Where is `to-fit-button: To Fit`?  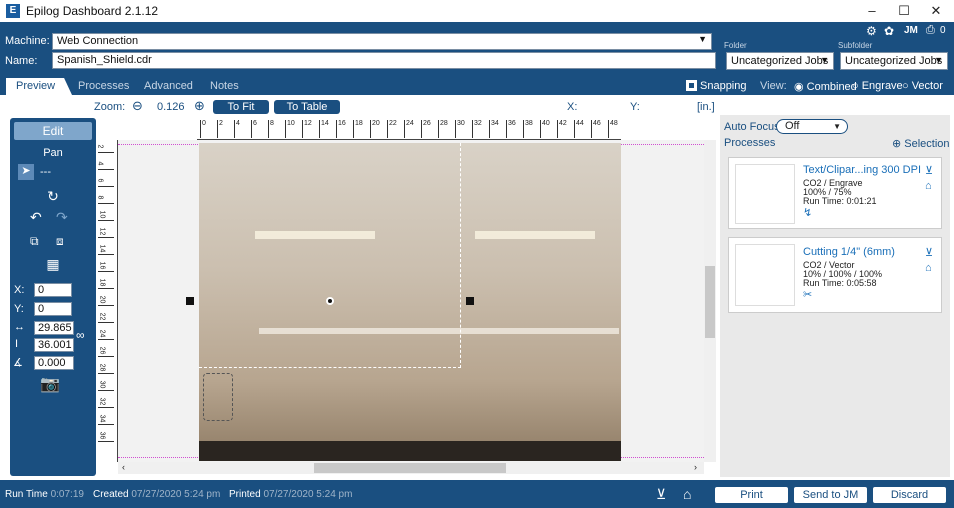 to-fit-button: To Fit is located at coordinates (241, 107).